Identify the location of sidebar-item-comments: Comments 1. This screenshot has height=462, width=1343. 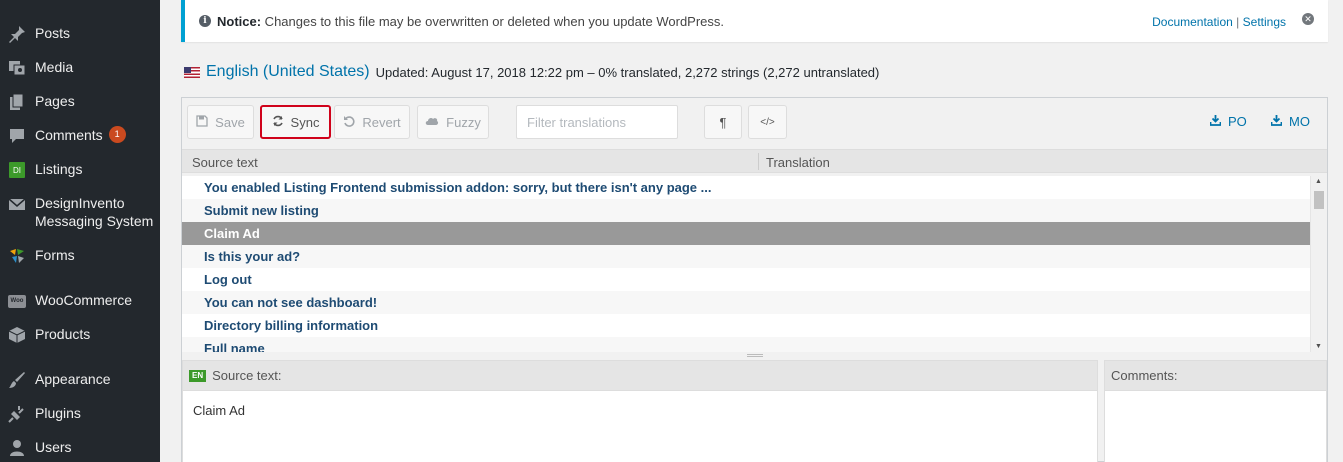
(80, 136).